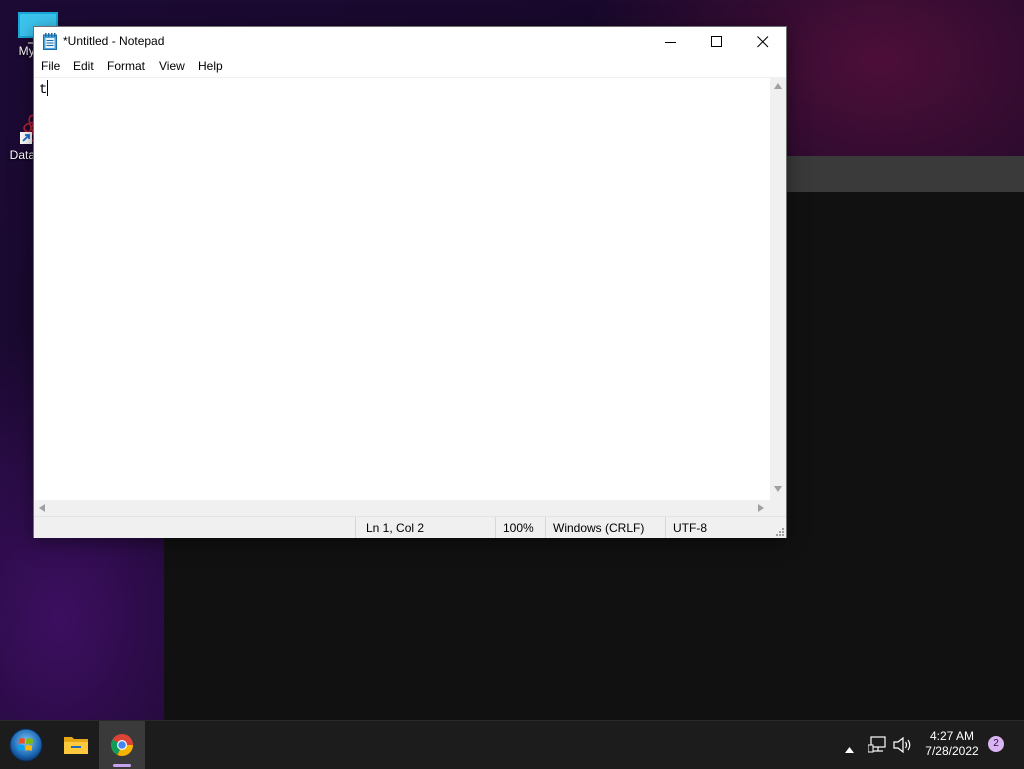  What do you see at coordinates (48, 88) in the screenshot?
I see `text-caret` at bounding box center [48, 88].